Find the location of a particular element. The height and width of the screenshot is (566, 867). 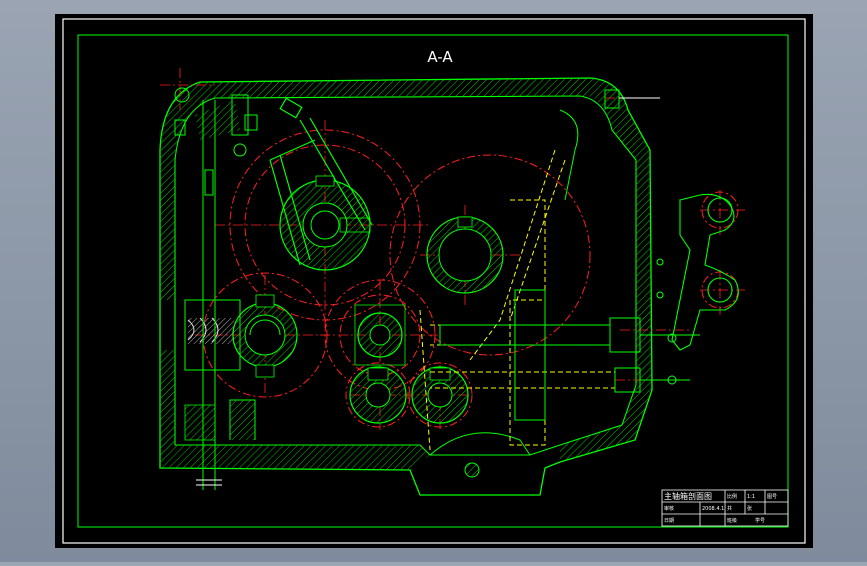

right-bushing is located at coordinates (465, 255).